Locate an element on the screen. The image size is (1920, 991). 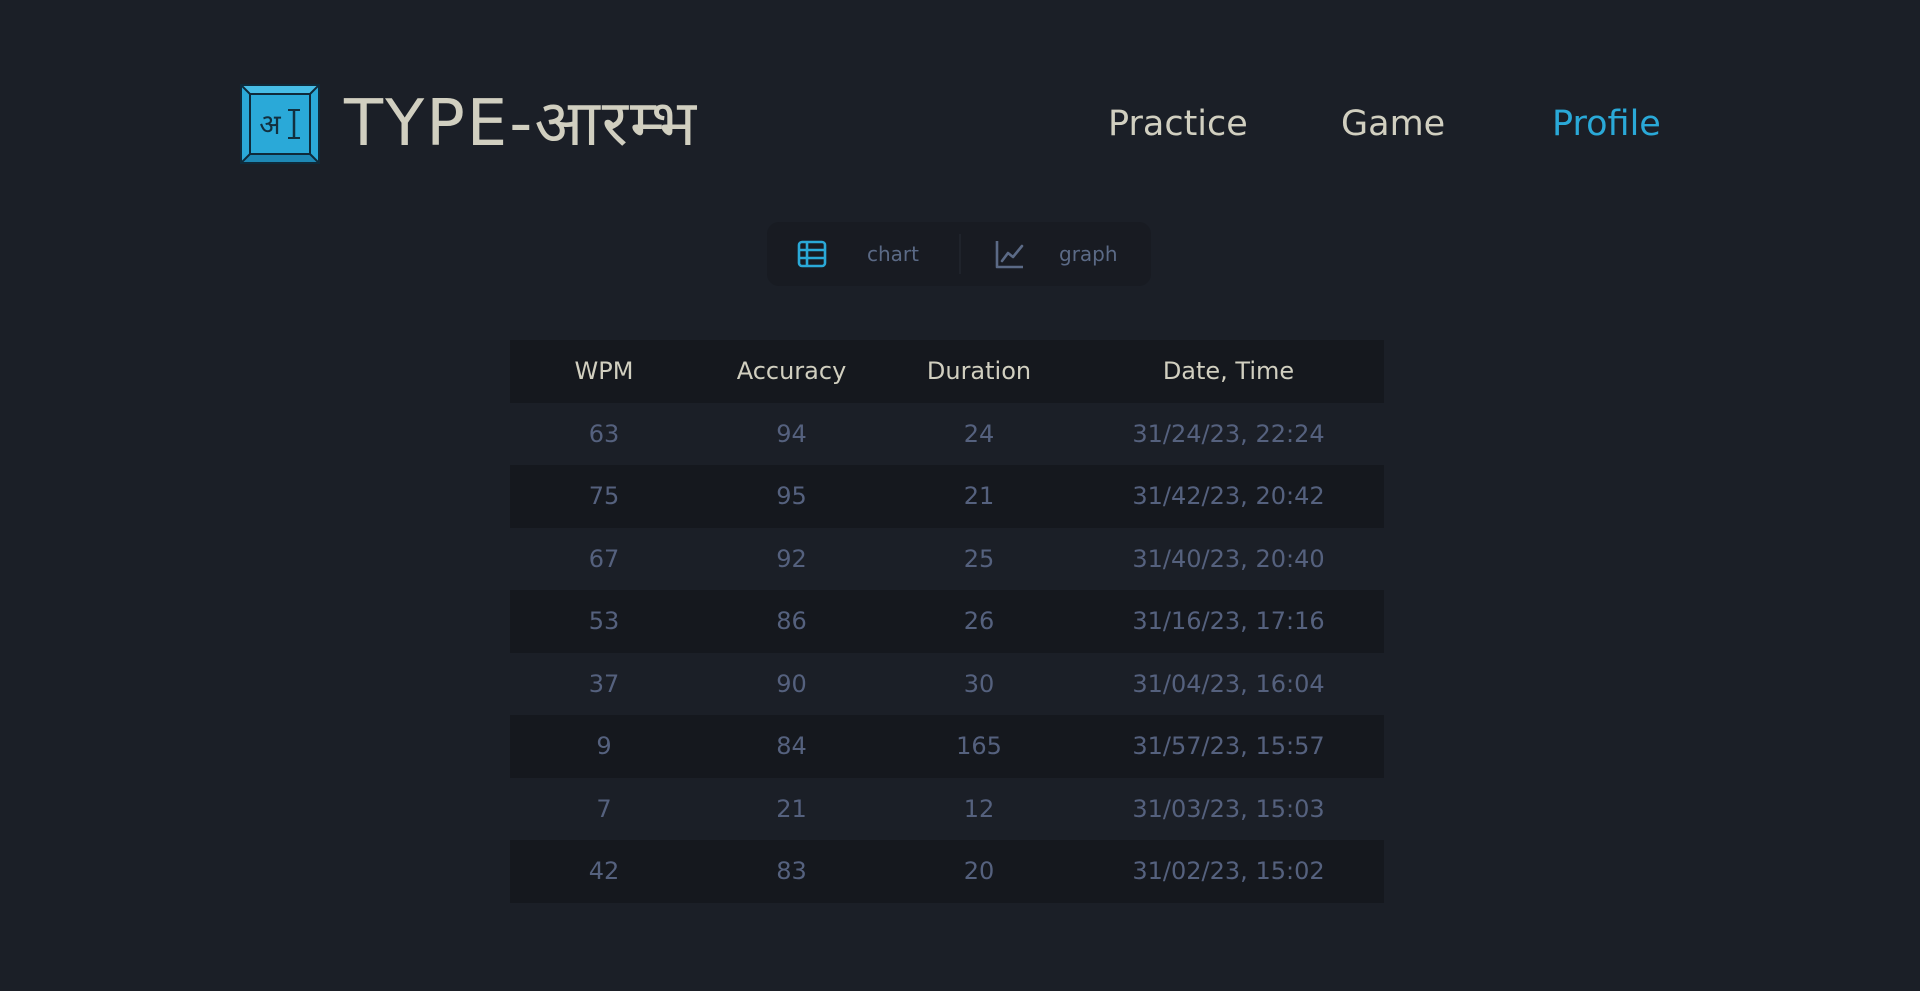
table-row: 67 92 25 31/40/23, 20:40 is located at coordinates (947, 558).